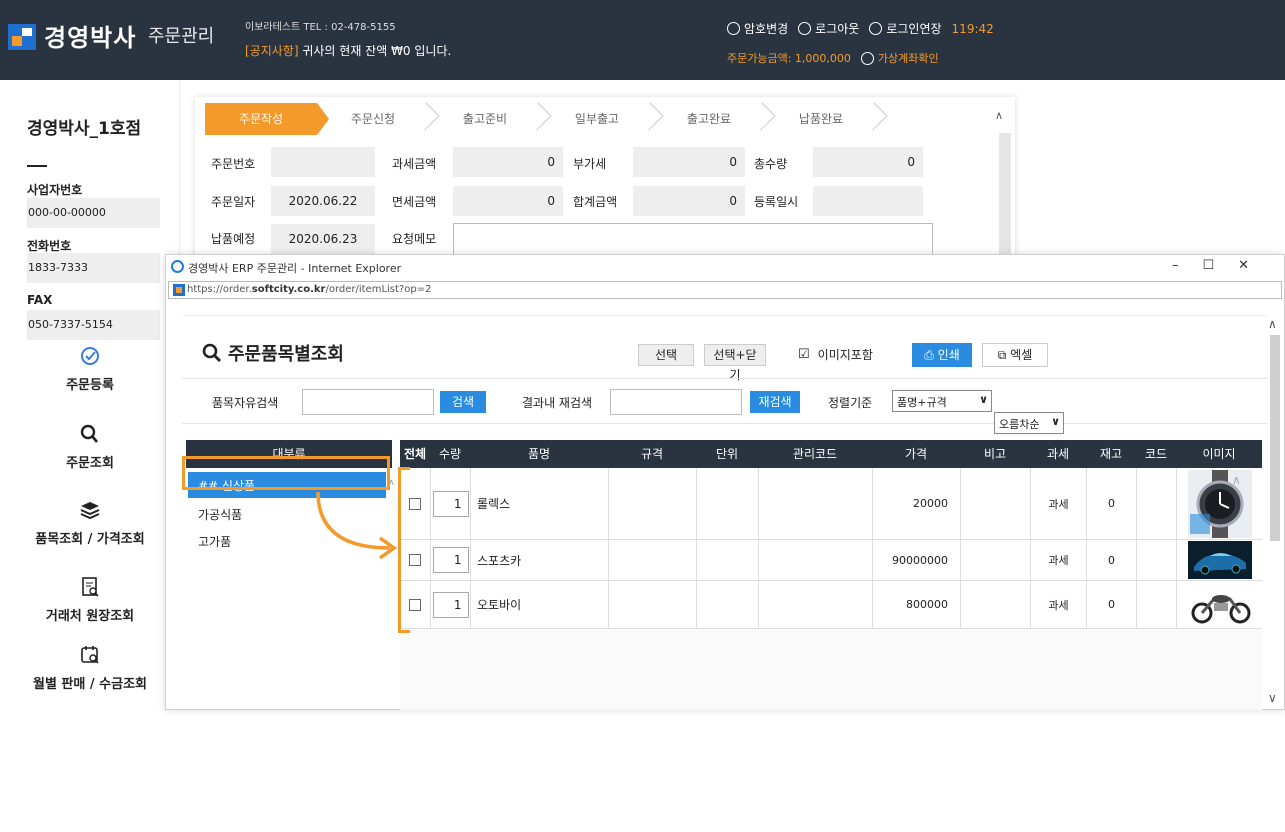 This screenshot has height=832, width=1285. What do you see at coordinates (1209, 265) in the screenshot?
I see `maximize-icon: ☐` at bounding box center [1209, 265].